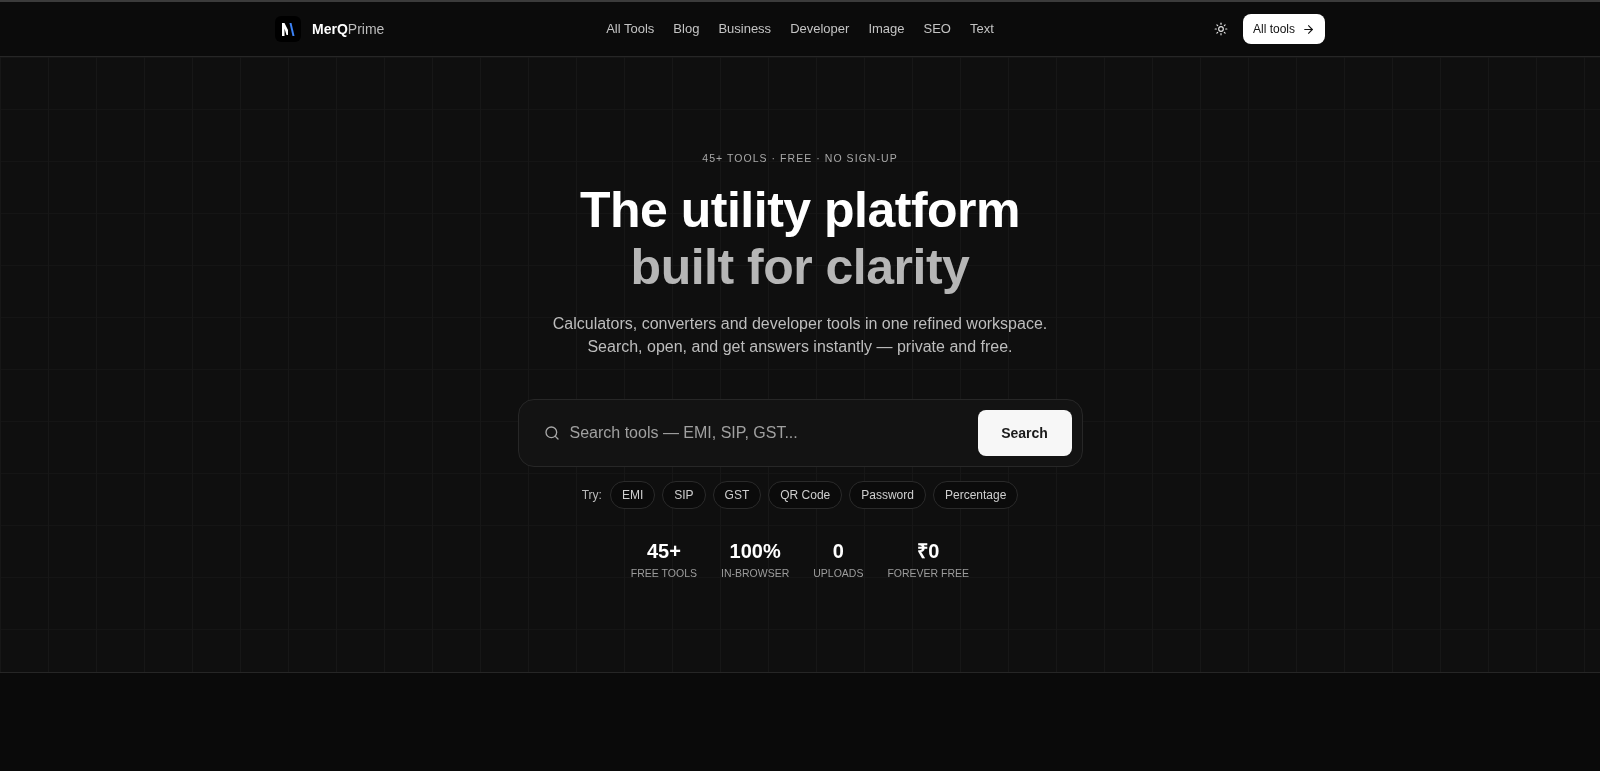  I want to click on try-label: Try:, so click(591, 495).